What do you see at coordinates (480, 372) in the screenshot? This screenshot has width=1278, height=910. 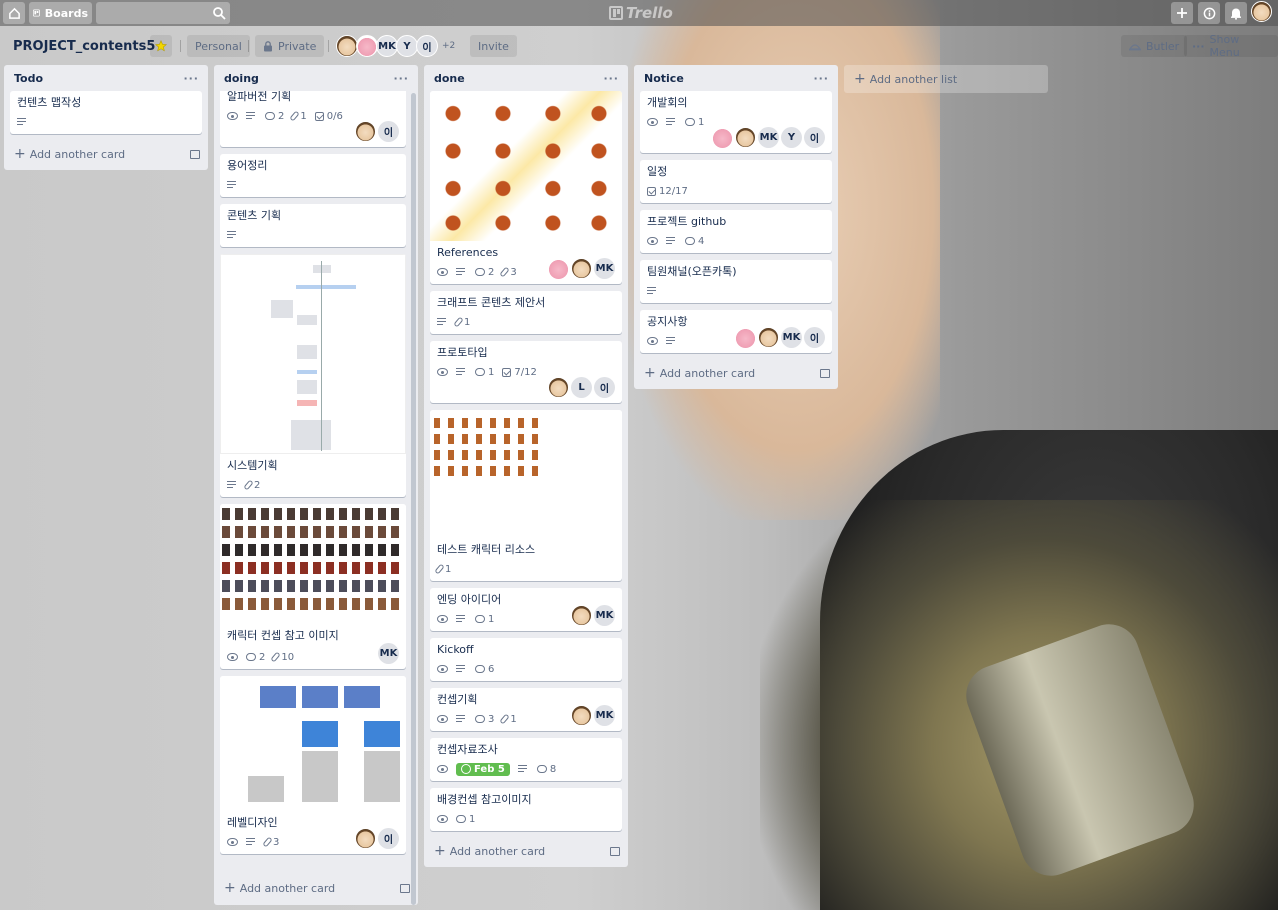 I see `comment-icon` at bounding box center [480, 372].